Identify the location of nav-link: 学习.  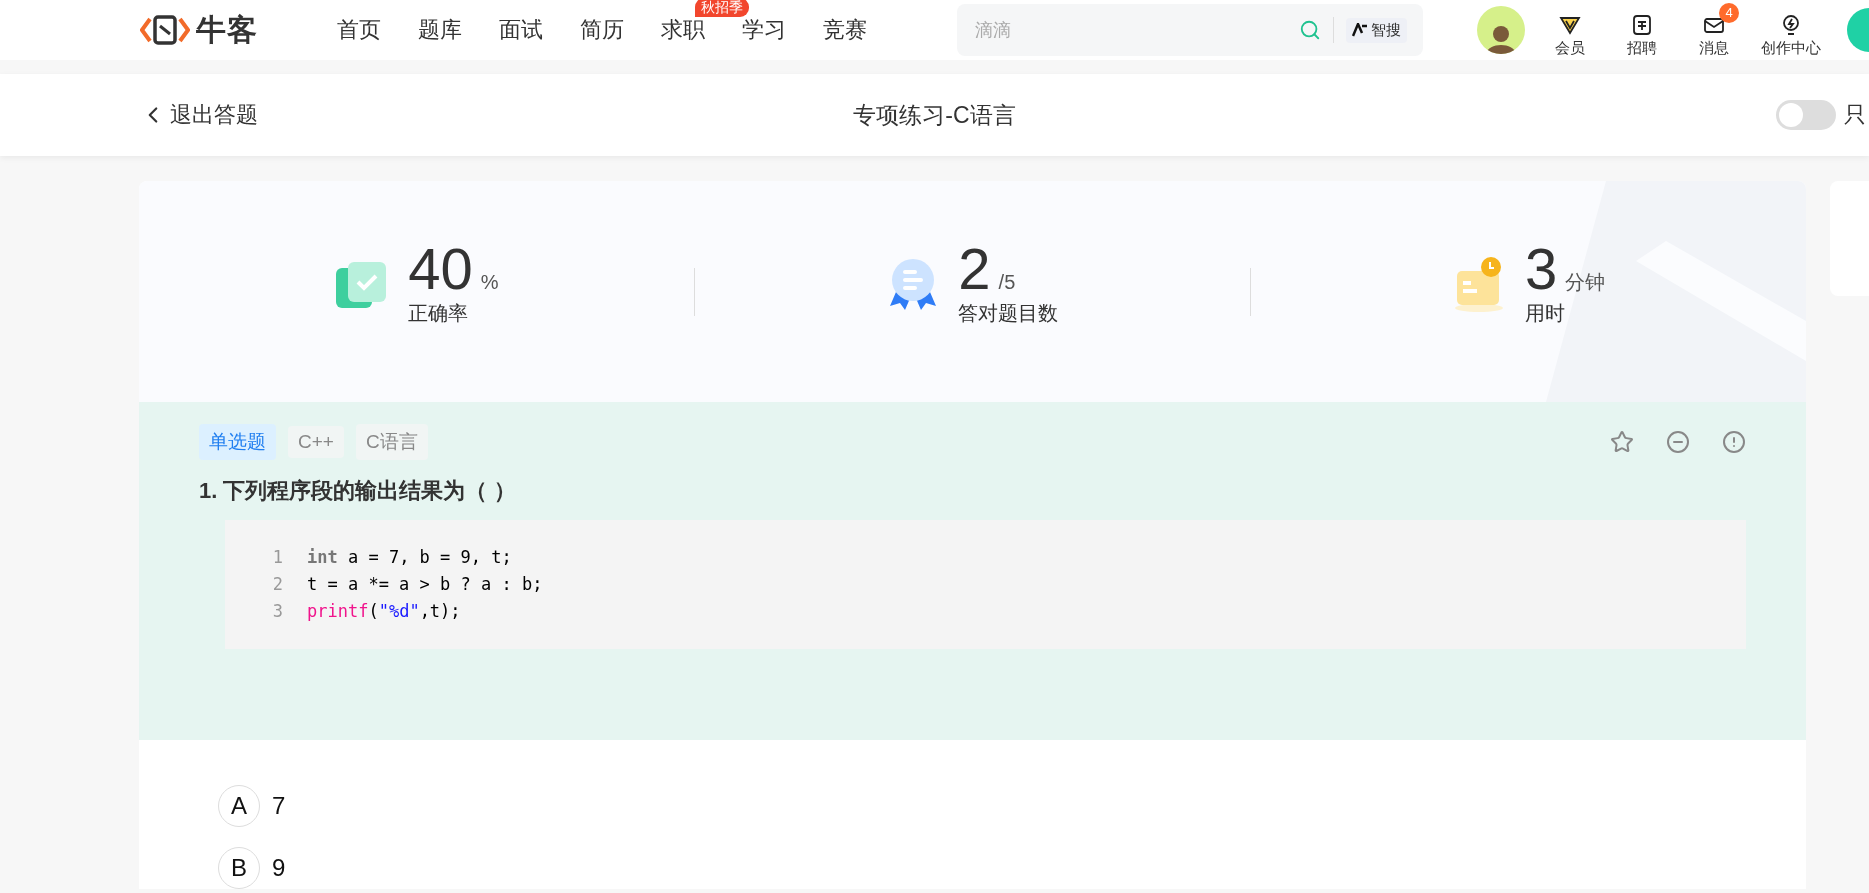
(764, 29).